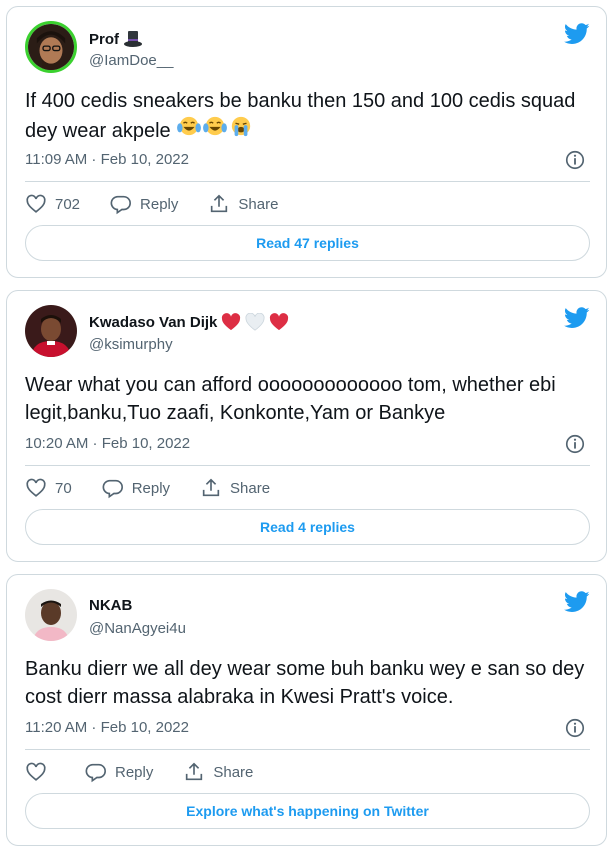  What do you see at coordinates (107, 443) in the screenshot?
I see `tweet-timestamp: 10:20 AM · Feb 10, 2022` at bounding box center [107, 443].